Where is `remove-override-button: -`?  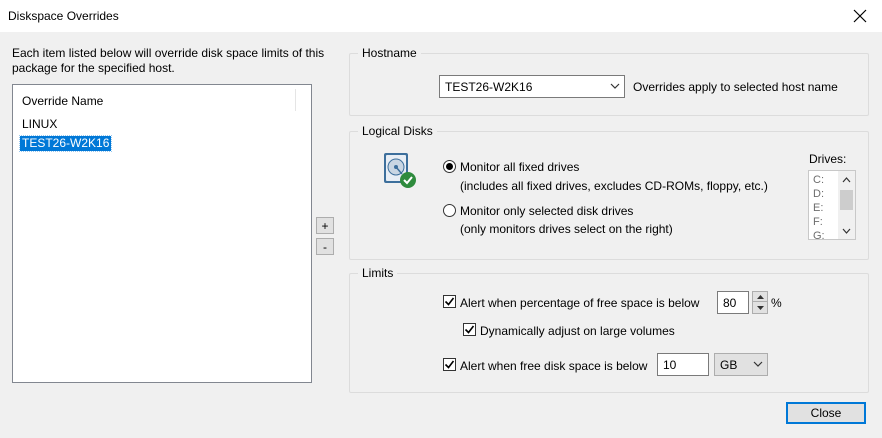 remove-override-button: - is located at coordinates (325, 246).